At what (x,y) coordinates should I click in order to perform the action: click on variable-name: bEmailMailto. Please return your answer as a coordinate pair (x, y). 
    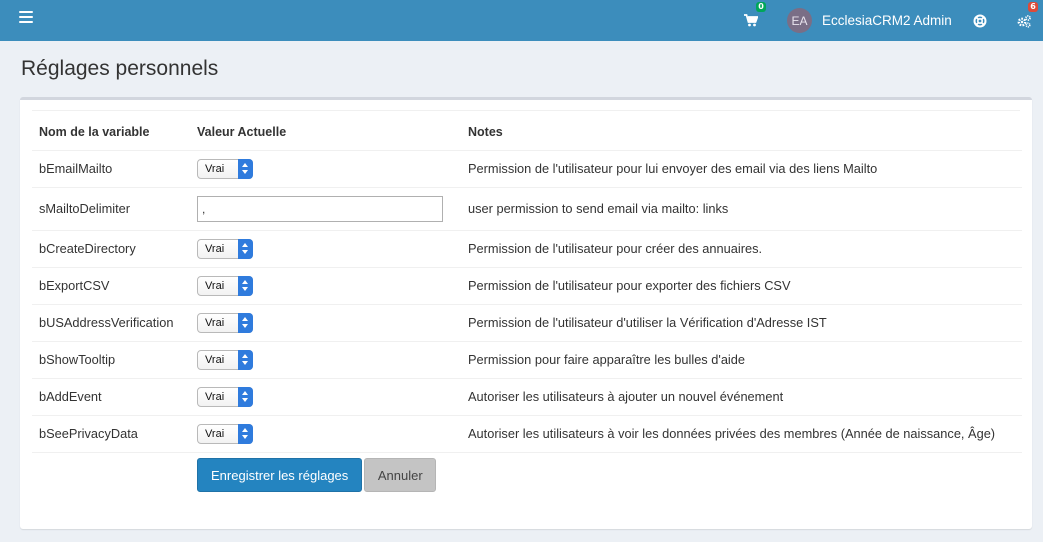
    Looking at the image, I should click on (111, 169).